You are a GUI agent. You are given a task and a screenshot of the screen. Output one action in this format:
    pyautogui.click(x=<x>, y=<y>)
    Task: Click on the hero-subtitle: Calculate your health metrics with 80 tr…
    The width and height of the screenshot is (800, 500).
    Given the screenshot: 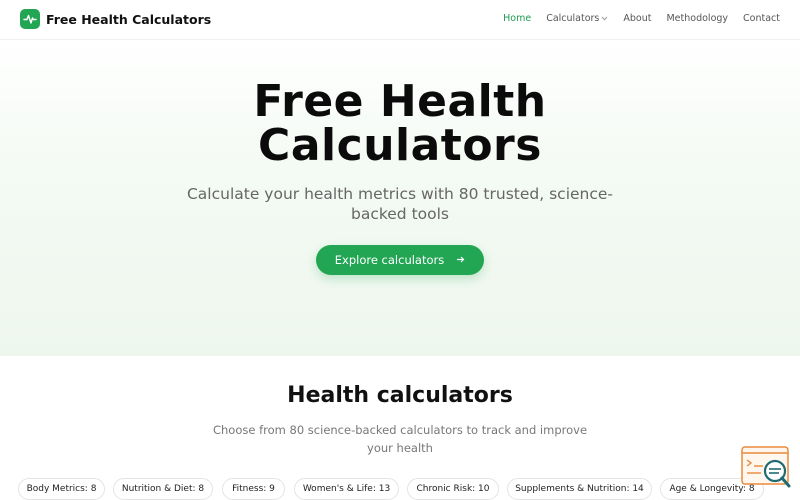 What is the action you would take?
    pyautogui.click(x=400, y=204)
    